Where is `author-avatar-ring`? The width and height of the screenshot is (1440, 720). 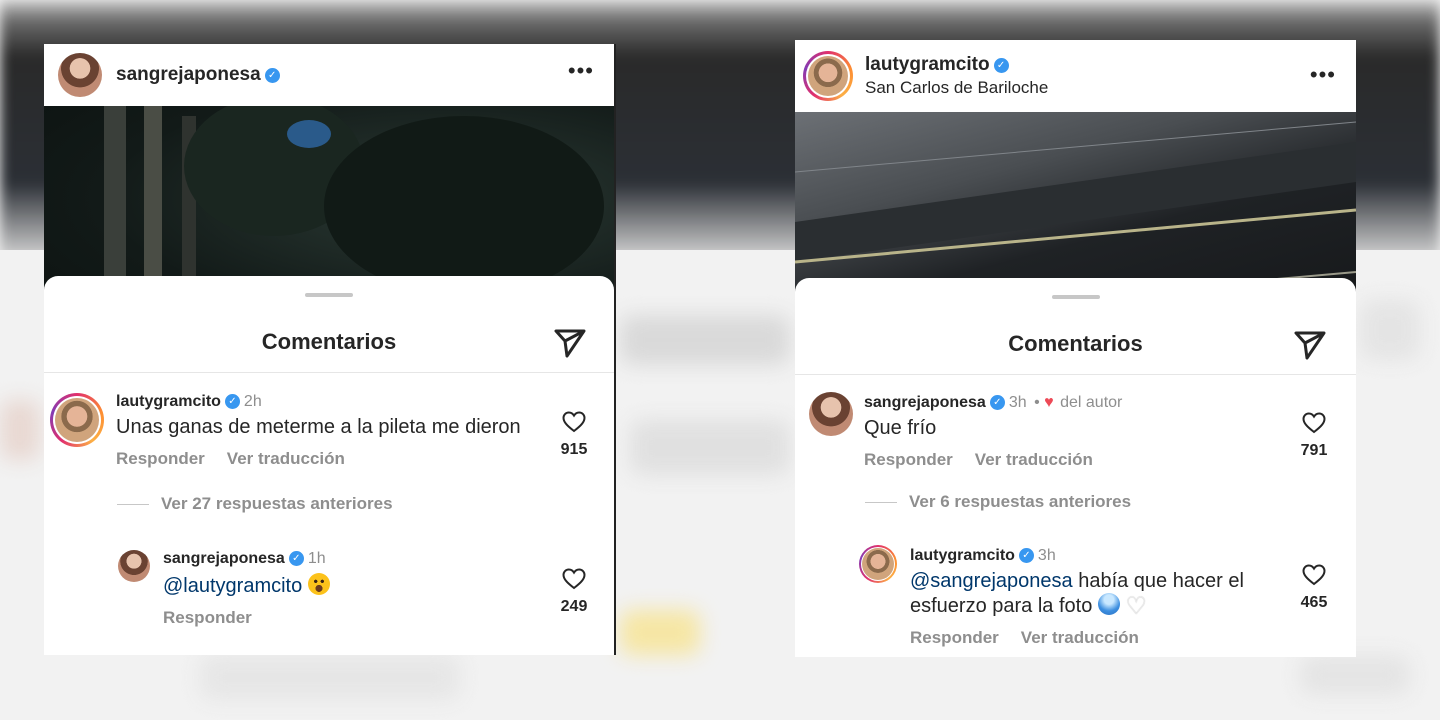 author-avatar-ring is located at coordinates (828, 76).